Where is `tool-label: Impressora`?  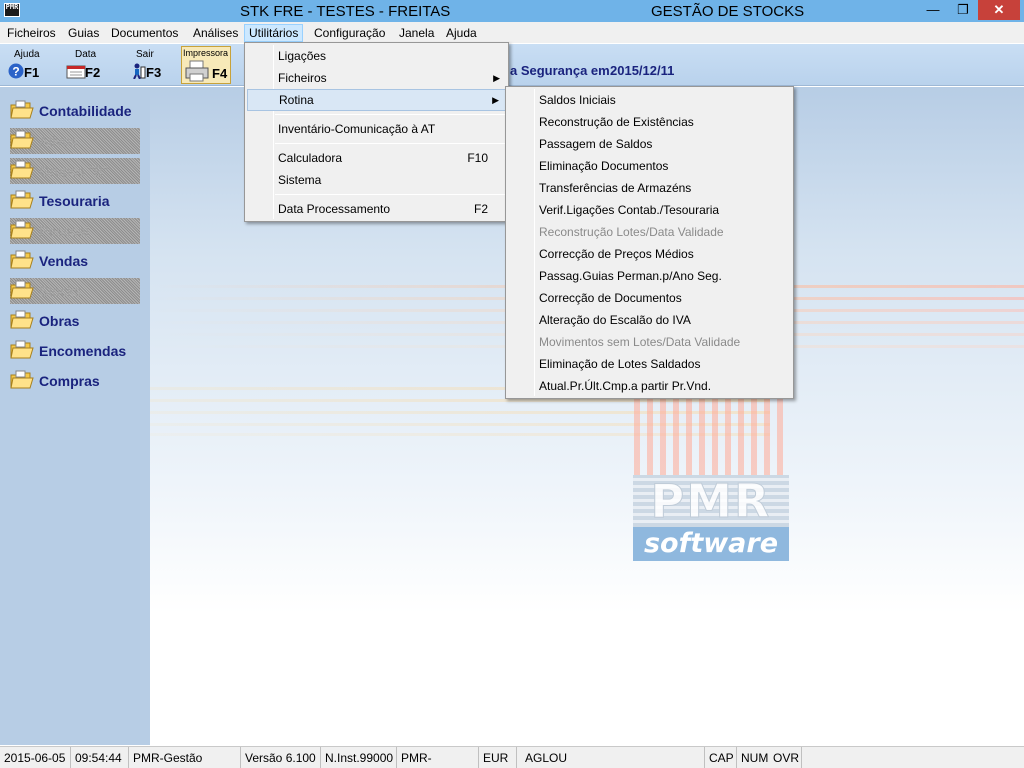
tool-label: Impressora is located at coordinates (206, 53).